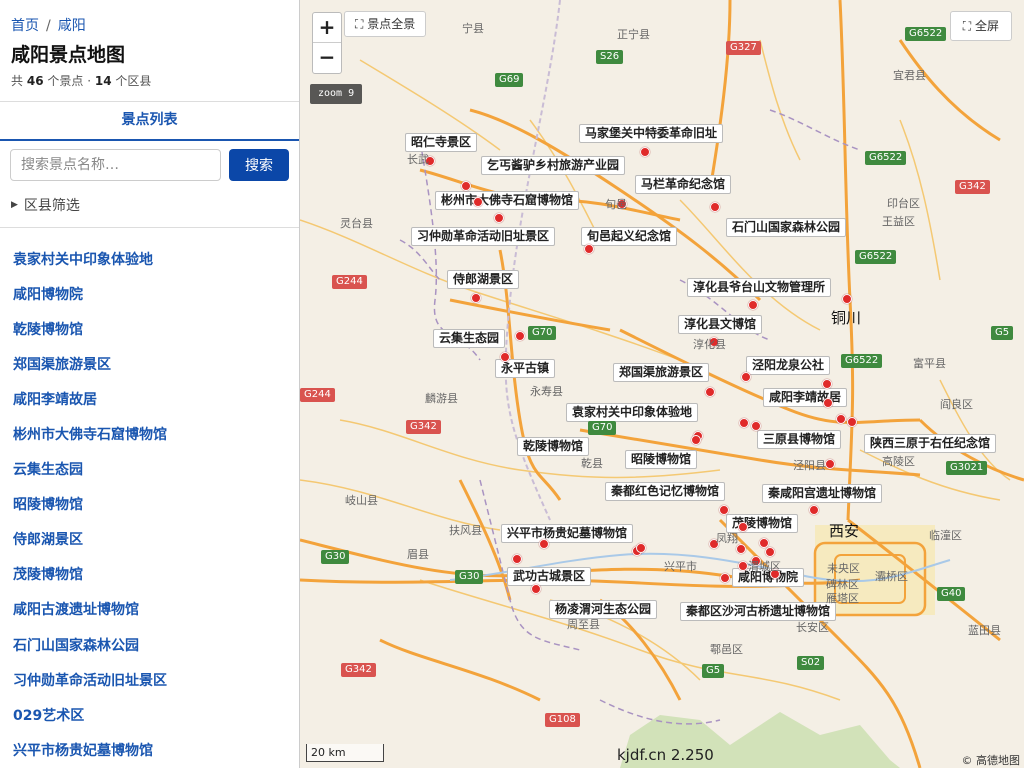 This screenshot has height=768, width=1024. I want to click on map-spot-label: 秦咸阳宫遗址博物馆, so click(822, 493).